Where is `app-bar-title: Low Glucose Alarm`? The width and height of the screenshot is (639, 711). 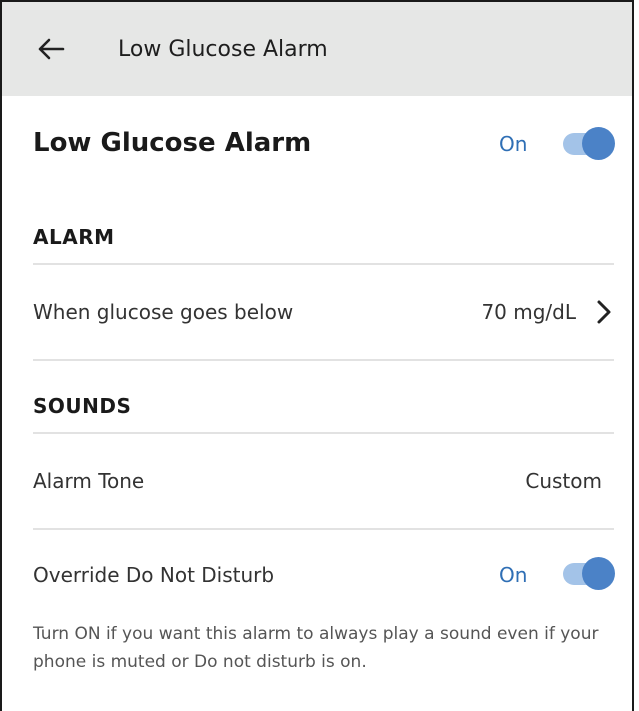 app-bar-title: Low Glucose Alarm is located at coordinates (223, 49).